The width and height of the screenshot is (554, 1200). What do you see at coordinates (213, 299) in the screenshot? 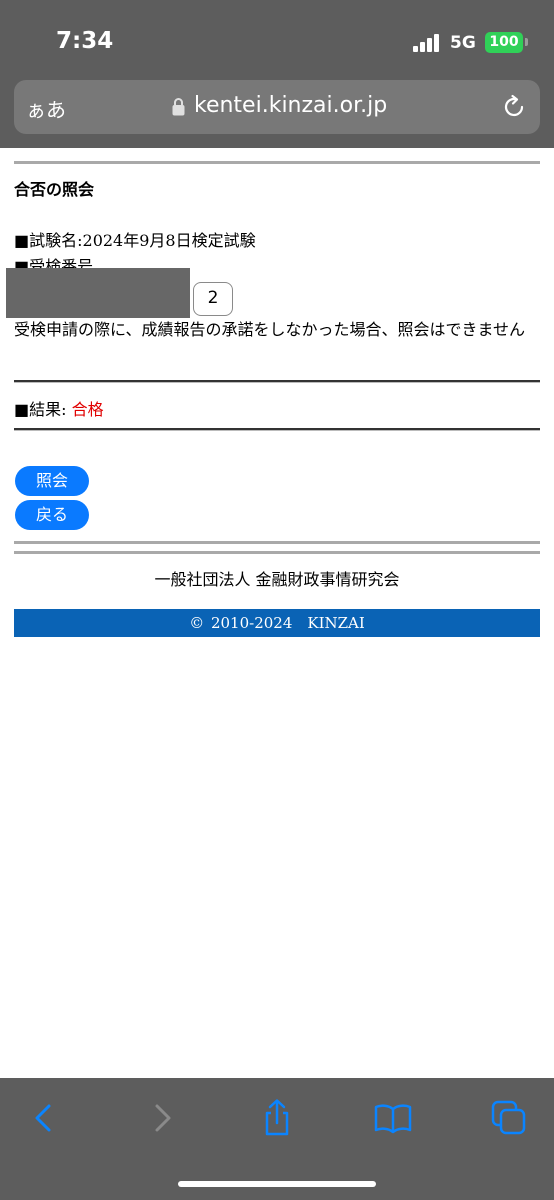
I see `check-digit-field: 2` at bounding box center [213, 299].